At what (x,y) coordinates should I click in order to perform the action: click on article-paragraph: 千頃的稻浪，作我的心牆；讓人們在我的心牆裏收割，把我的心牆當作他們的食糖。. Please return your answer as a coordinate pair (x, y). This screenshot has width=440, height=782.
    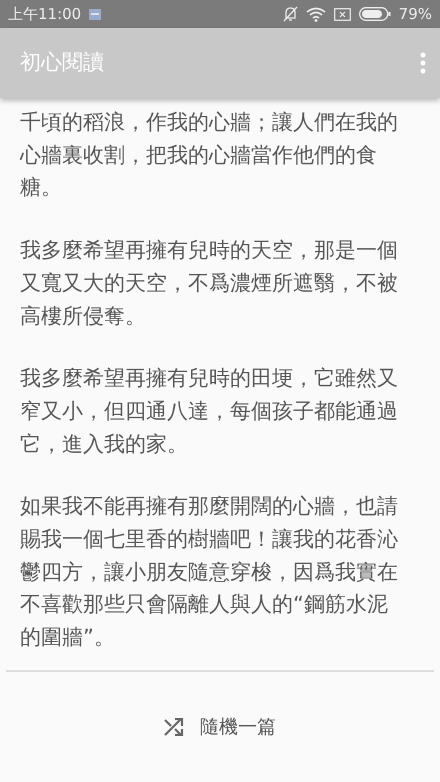
    Looking at the image, I should click on (209, 155).